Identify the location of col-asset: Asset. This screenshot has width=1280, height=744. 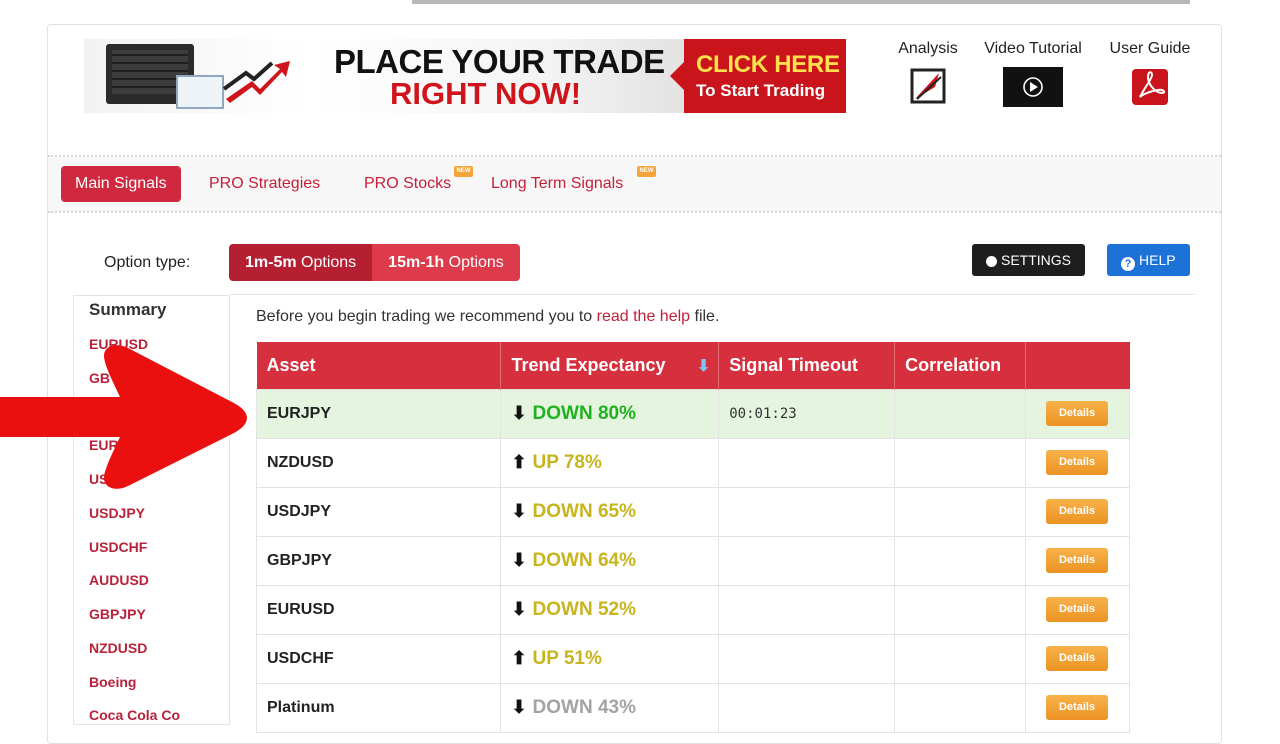
(379, 365).